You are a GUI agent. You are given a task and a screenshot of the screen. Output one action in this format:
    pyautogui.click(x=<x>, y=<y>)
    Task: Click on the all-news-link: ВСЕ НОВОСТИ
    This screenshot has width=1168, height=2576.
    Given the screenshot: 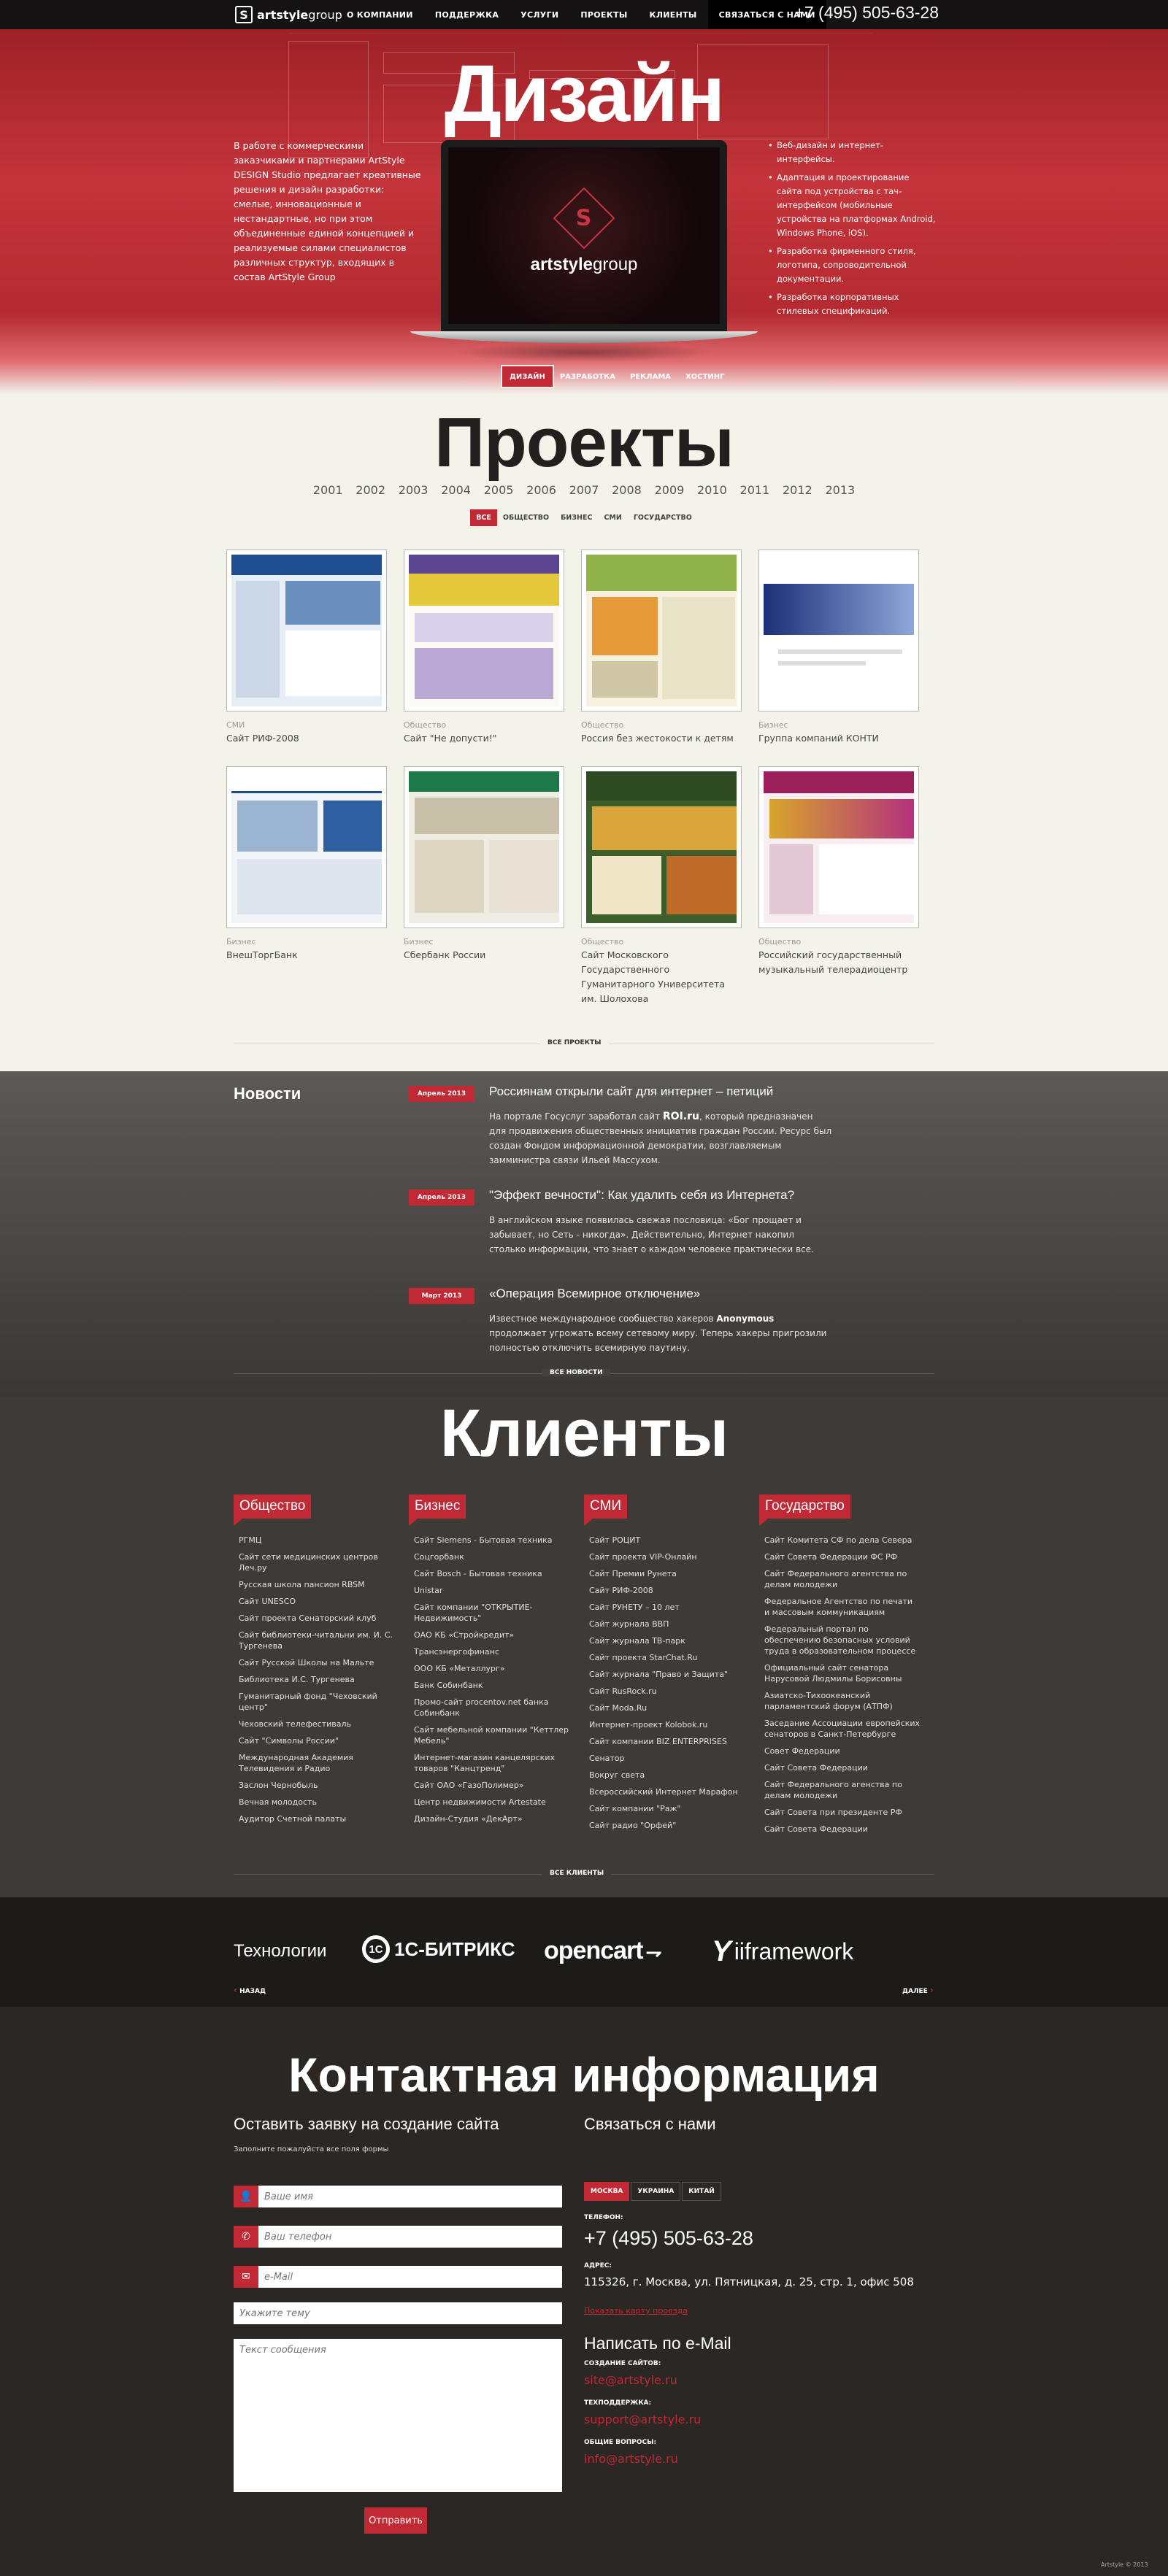 What is the action you would take?
    pyautogui.click(x=576, y=1372)
    